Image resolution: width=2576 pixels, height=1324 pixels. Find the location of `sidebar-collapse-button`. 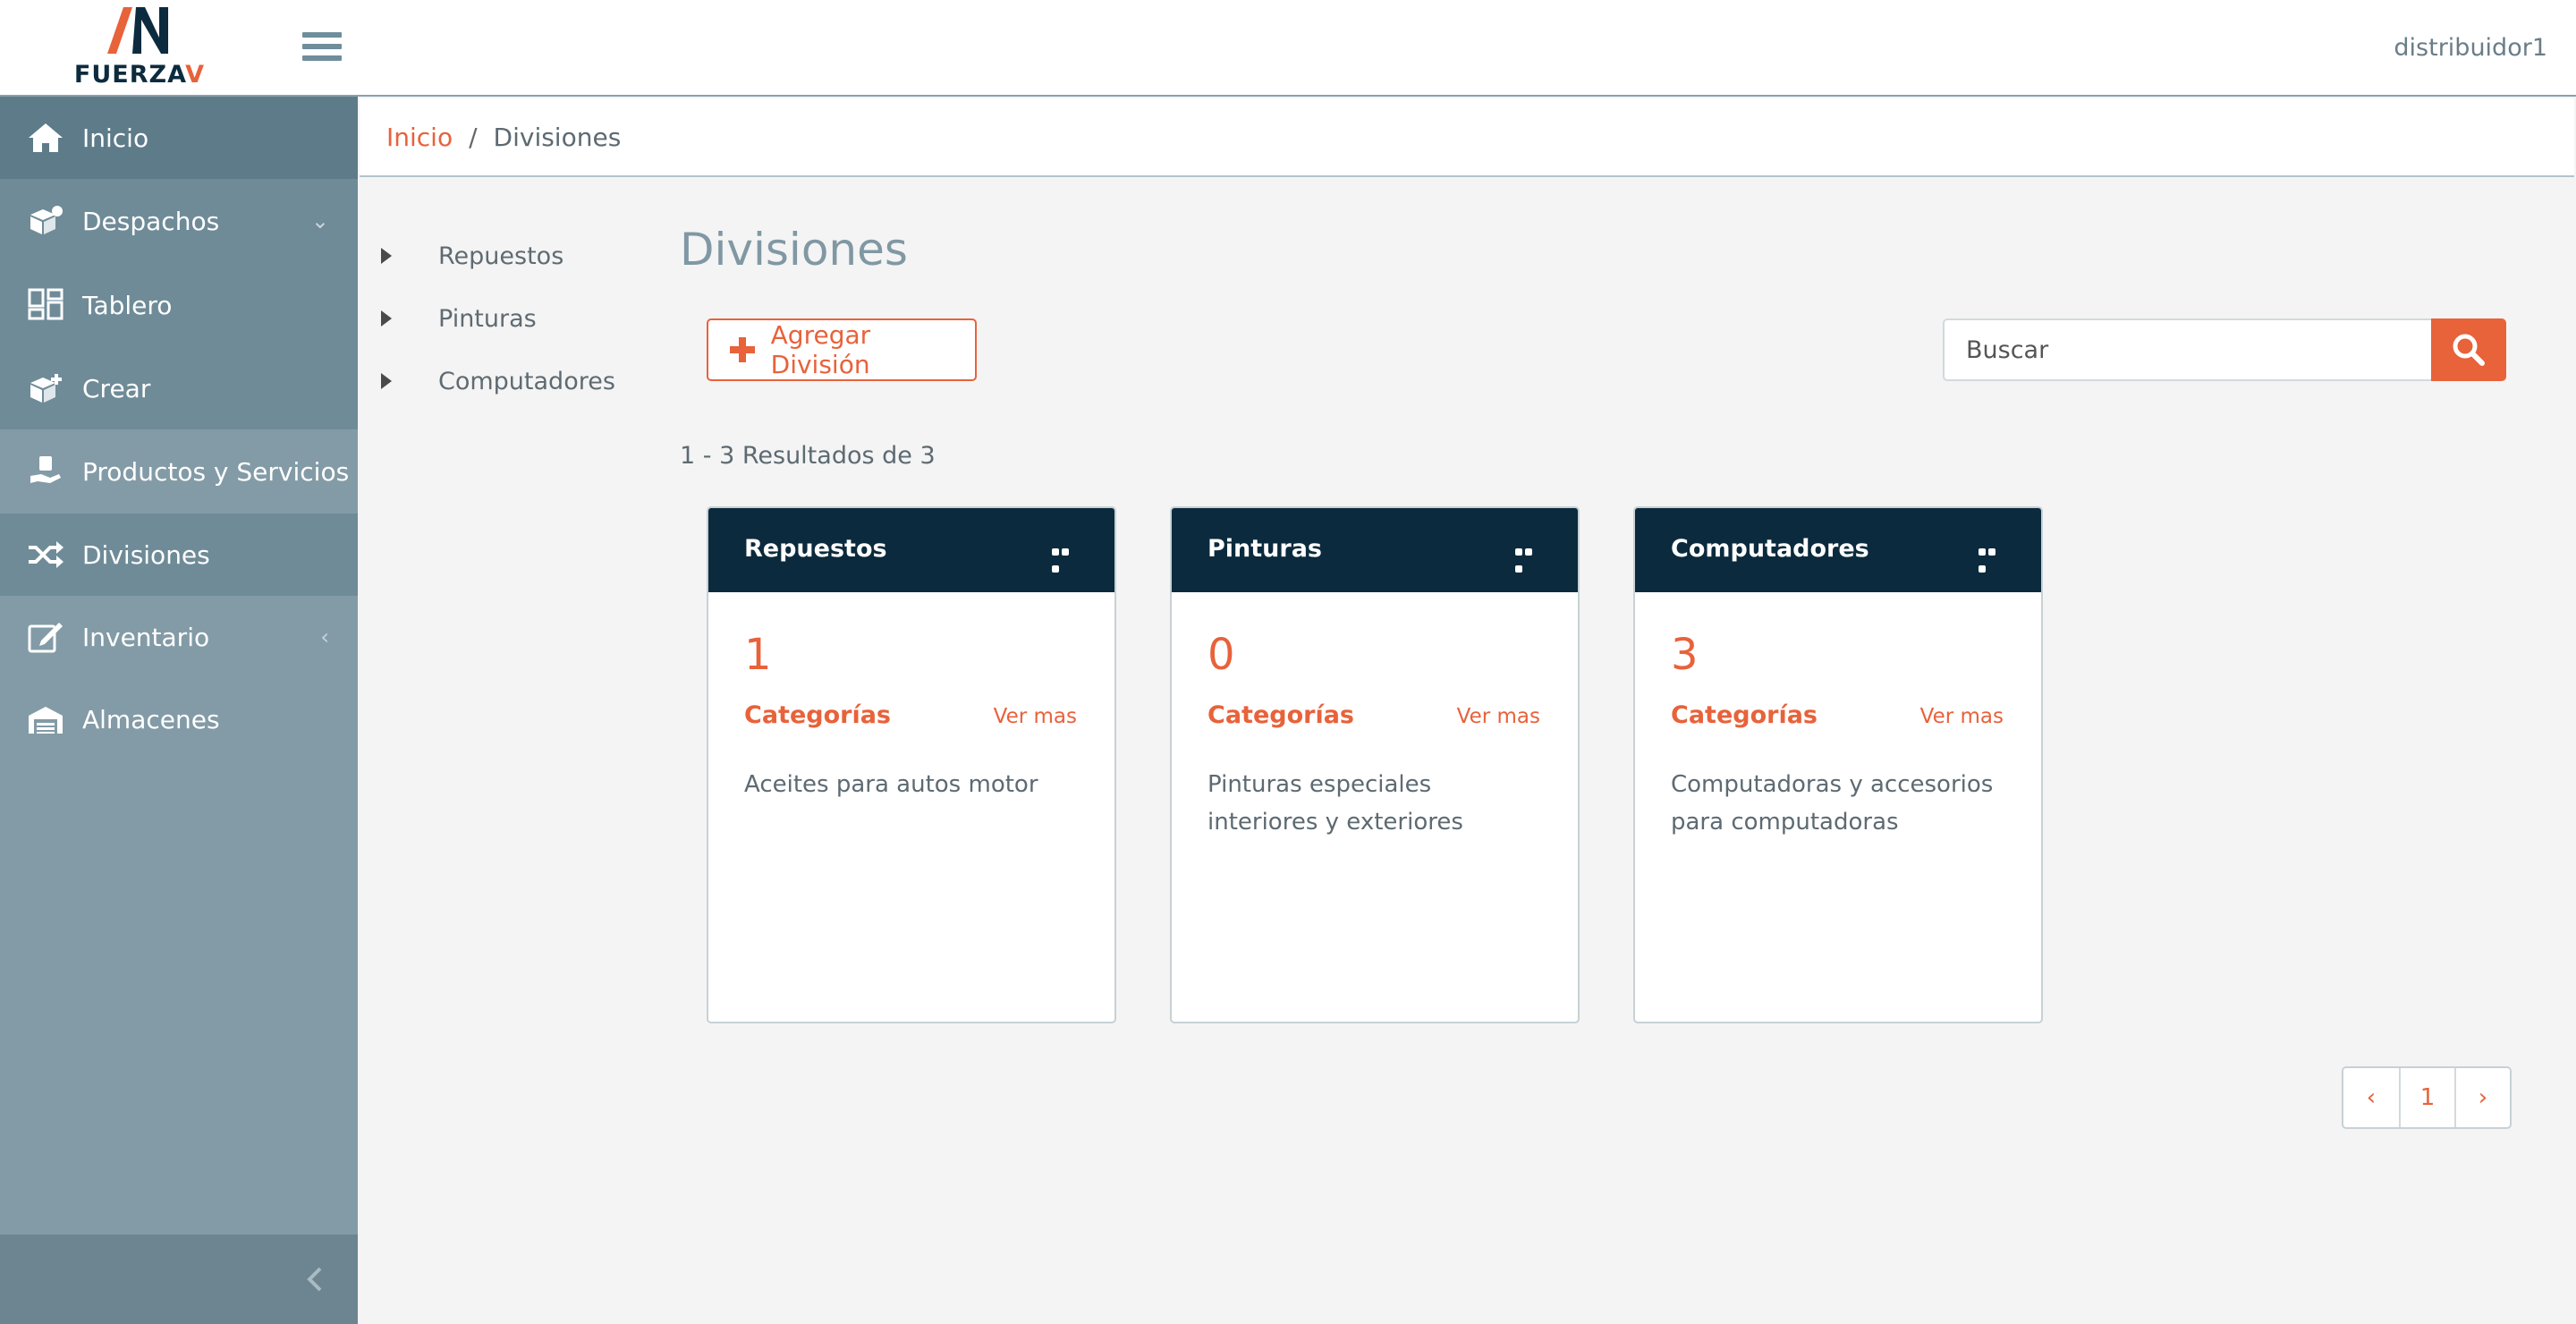

sidebar-collapse-button is located at coordinates (179, 1279).